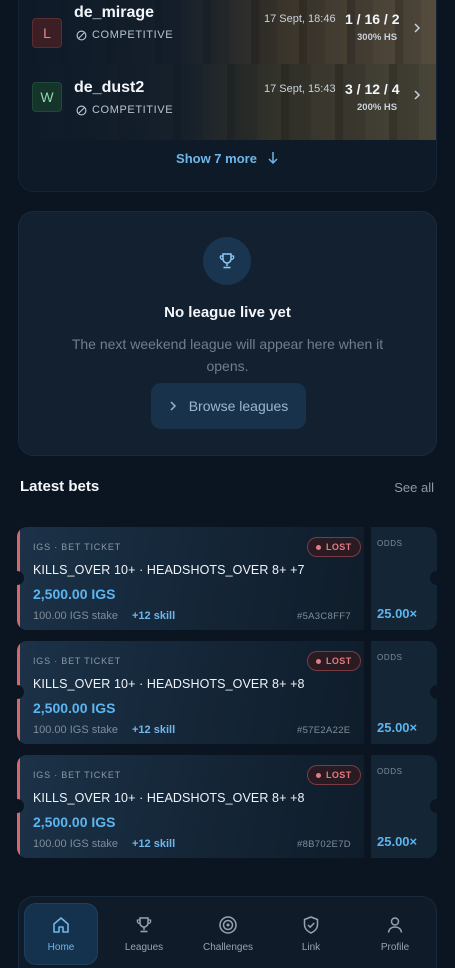 This screenshot has height=968, width=455. Describe the element at coordinates (414, 487) in the screenshot. I see `see-all-link: See all` at that location.